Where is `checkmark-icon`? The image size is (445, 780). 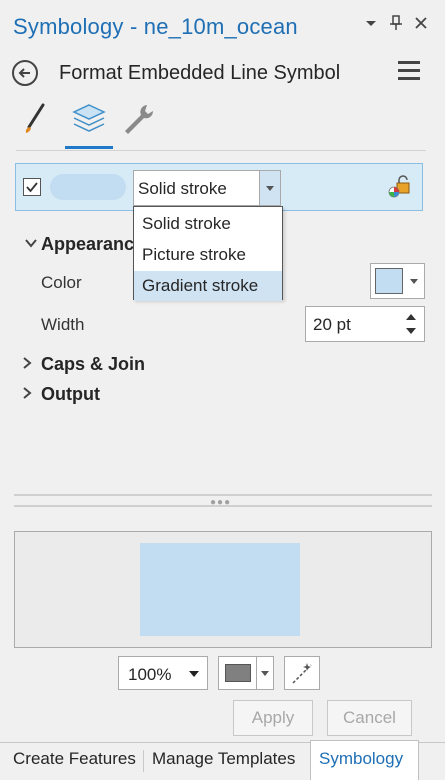 checkmark-icon is located at coordinates (32, 187).